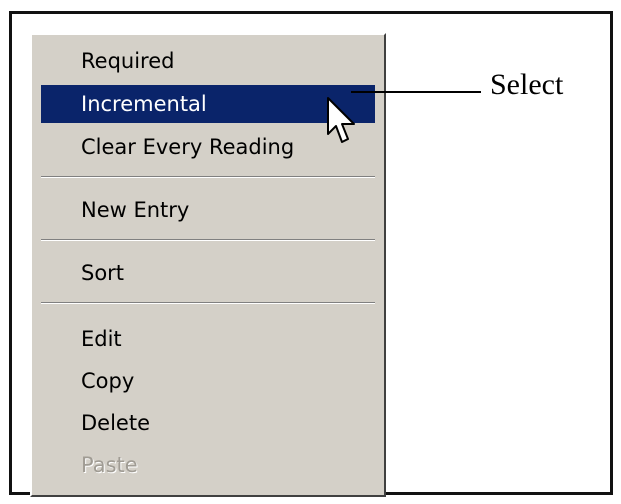  I want to click on arrow-pointer-icon, so click(341, 120).